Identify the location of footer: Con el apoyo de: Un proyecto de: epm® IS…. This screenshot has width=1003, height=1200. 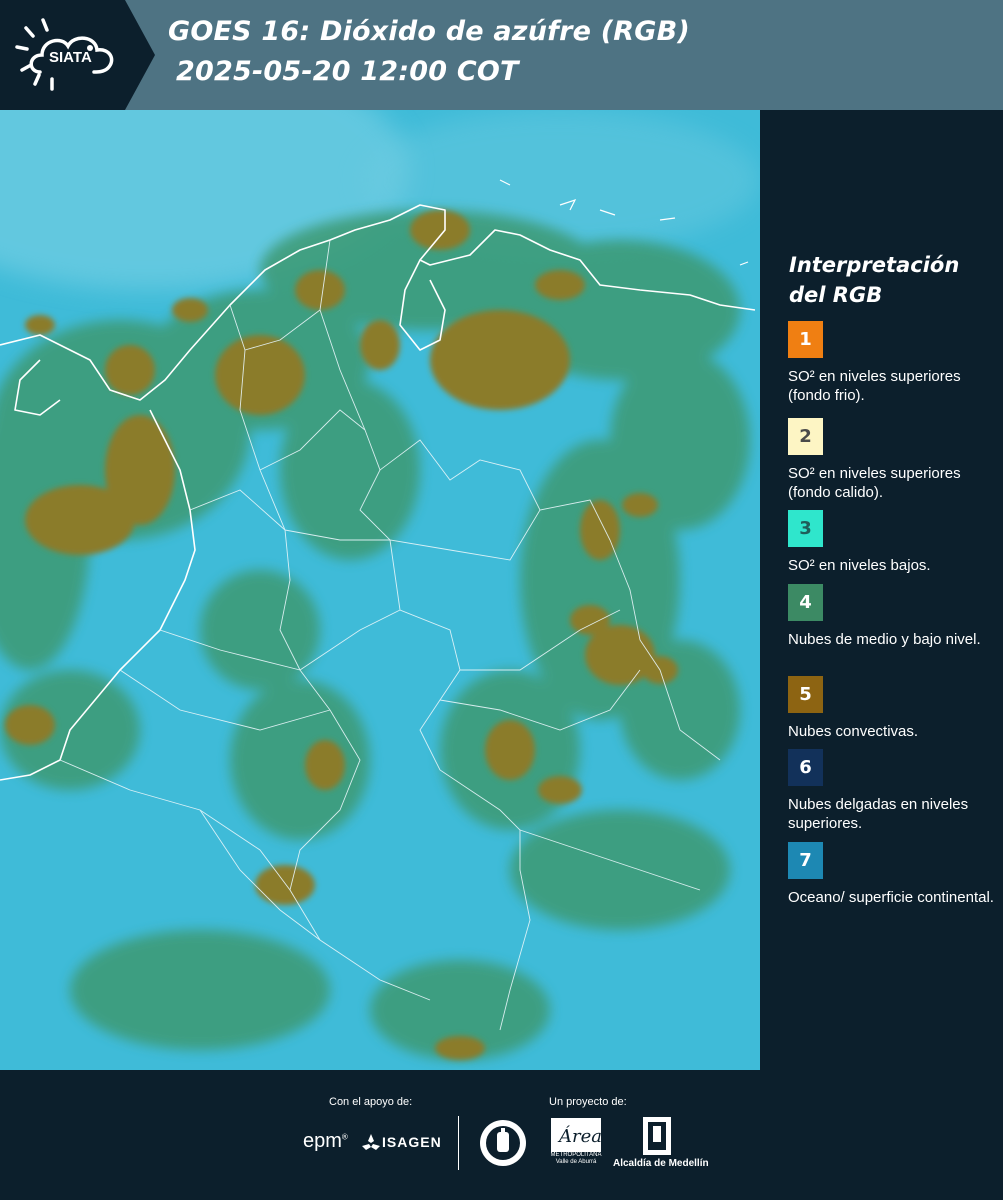
(501, 1135).